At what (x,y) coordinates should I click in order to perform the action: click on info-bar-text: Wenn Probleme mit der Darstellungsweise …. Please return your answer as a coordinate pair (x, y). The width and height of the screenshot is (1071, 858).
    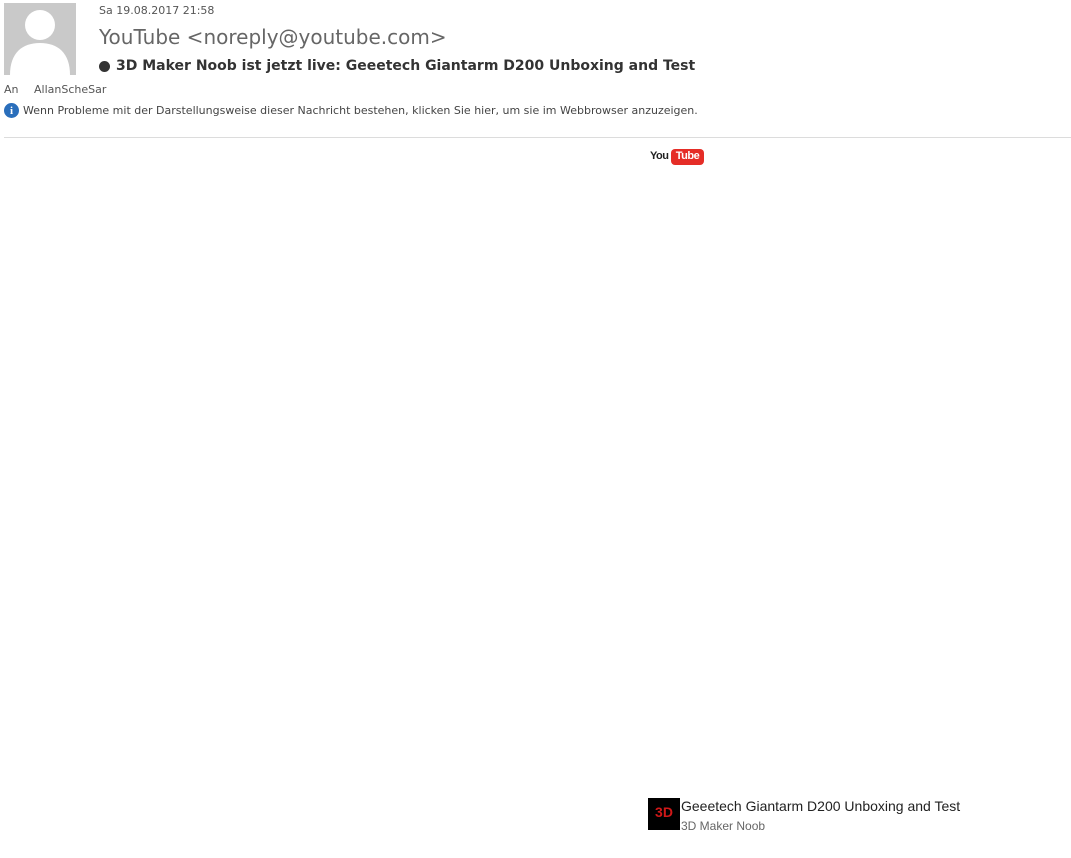
    Looking at the image, I should click on (360, 110).